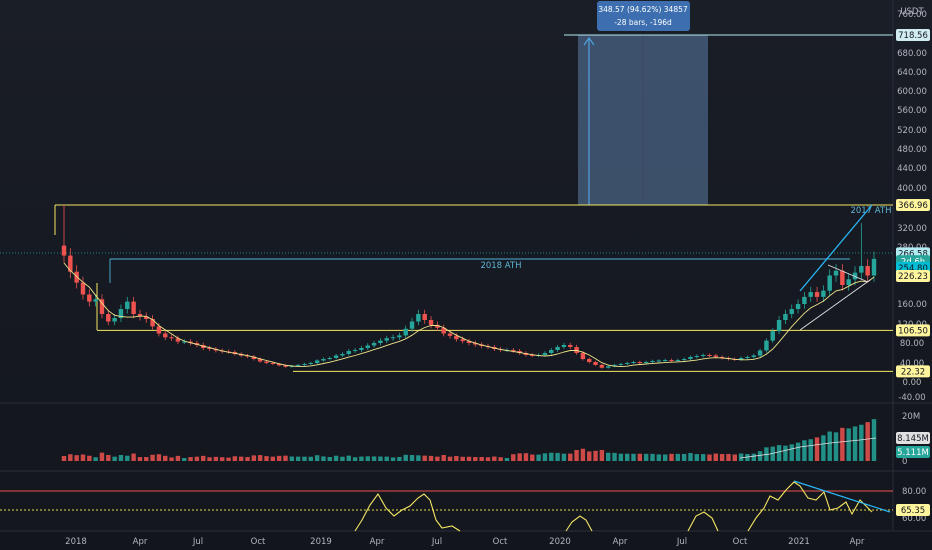 This screenshot has height=550, width=932. Describe the element at coordinates (500, 542) in the screenshot. I see `time-axis-label: Oct` at that location.